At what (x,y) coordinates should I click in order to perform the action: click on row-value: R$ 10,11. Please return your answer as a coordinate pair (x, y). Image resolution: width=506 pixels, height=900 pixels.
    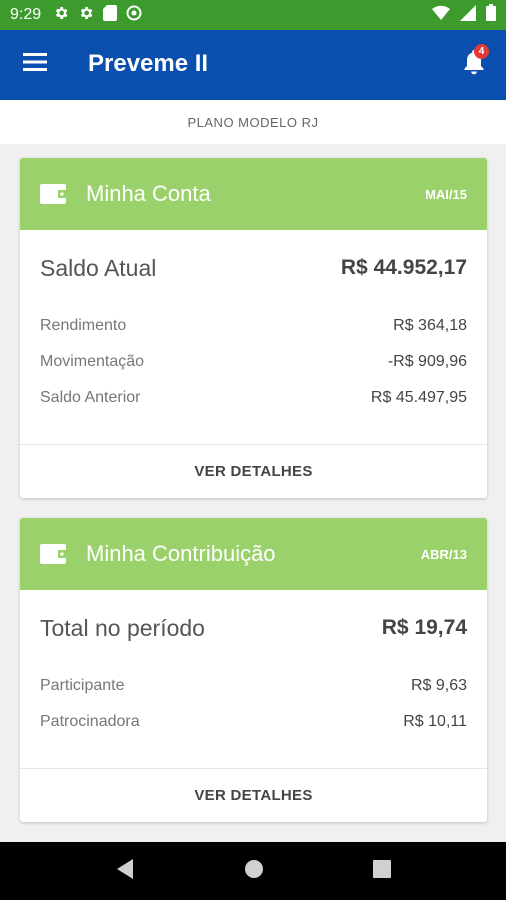
    Looking at the image, I should click on (435, 721).